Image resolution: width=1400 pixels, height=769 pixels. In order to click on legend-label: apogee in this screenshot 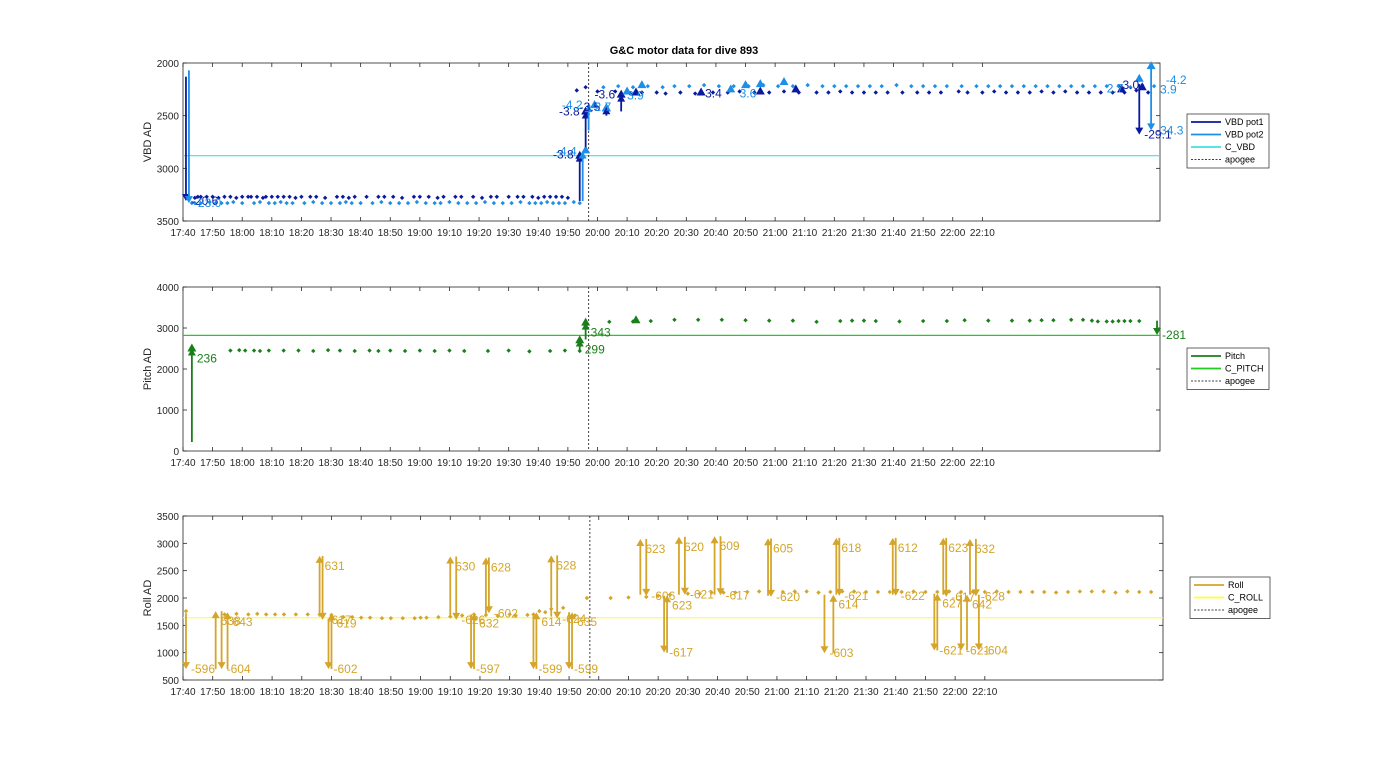, I will do `click(1243, 610)`.